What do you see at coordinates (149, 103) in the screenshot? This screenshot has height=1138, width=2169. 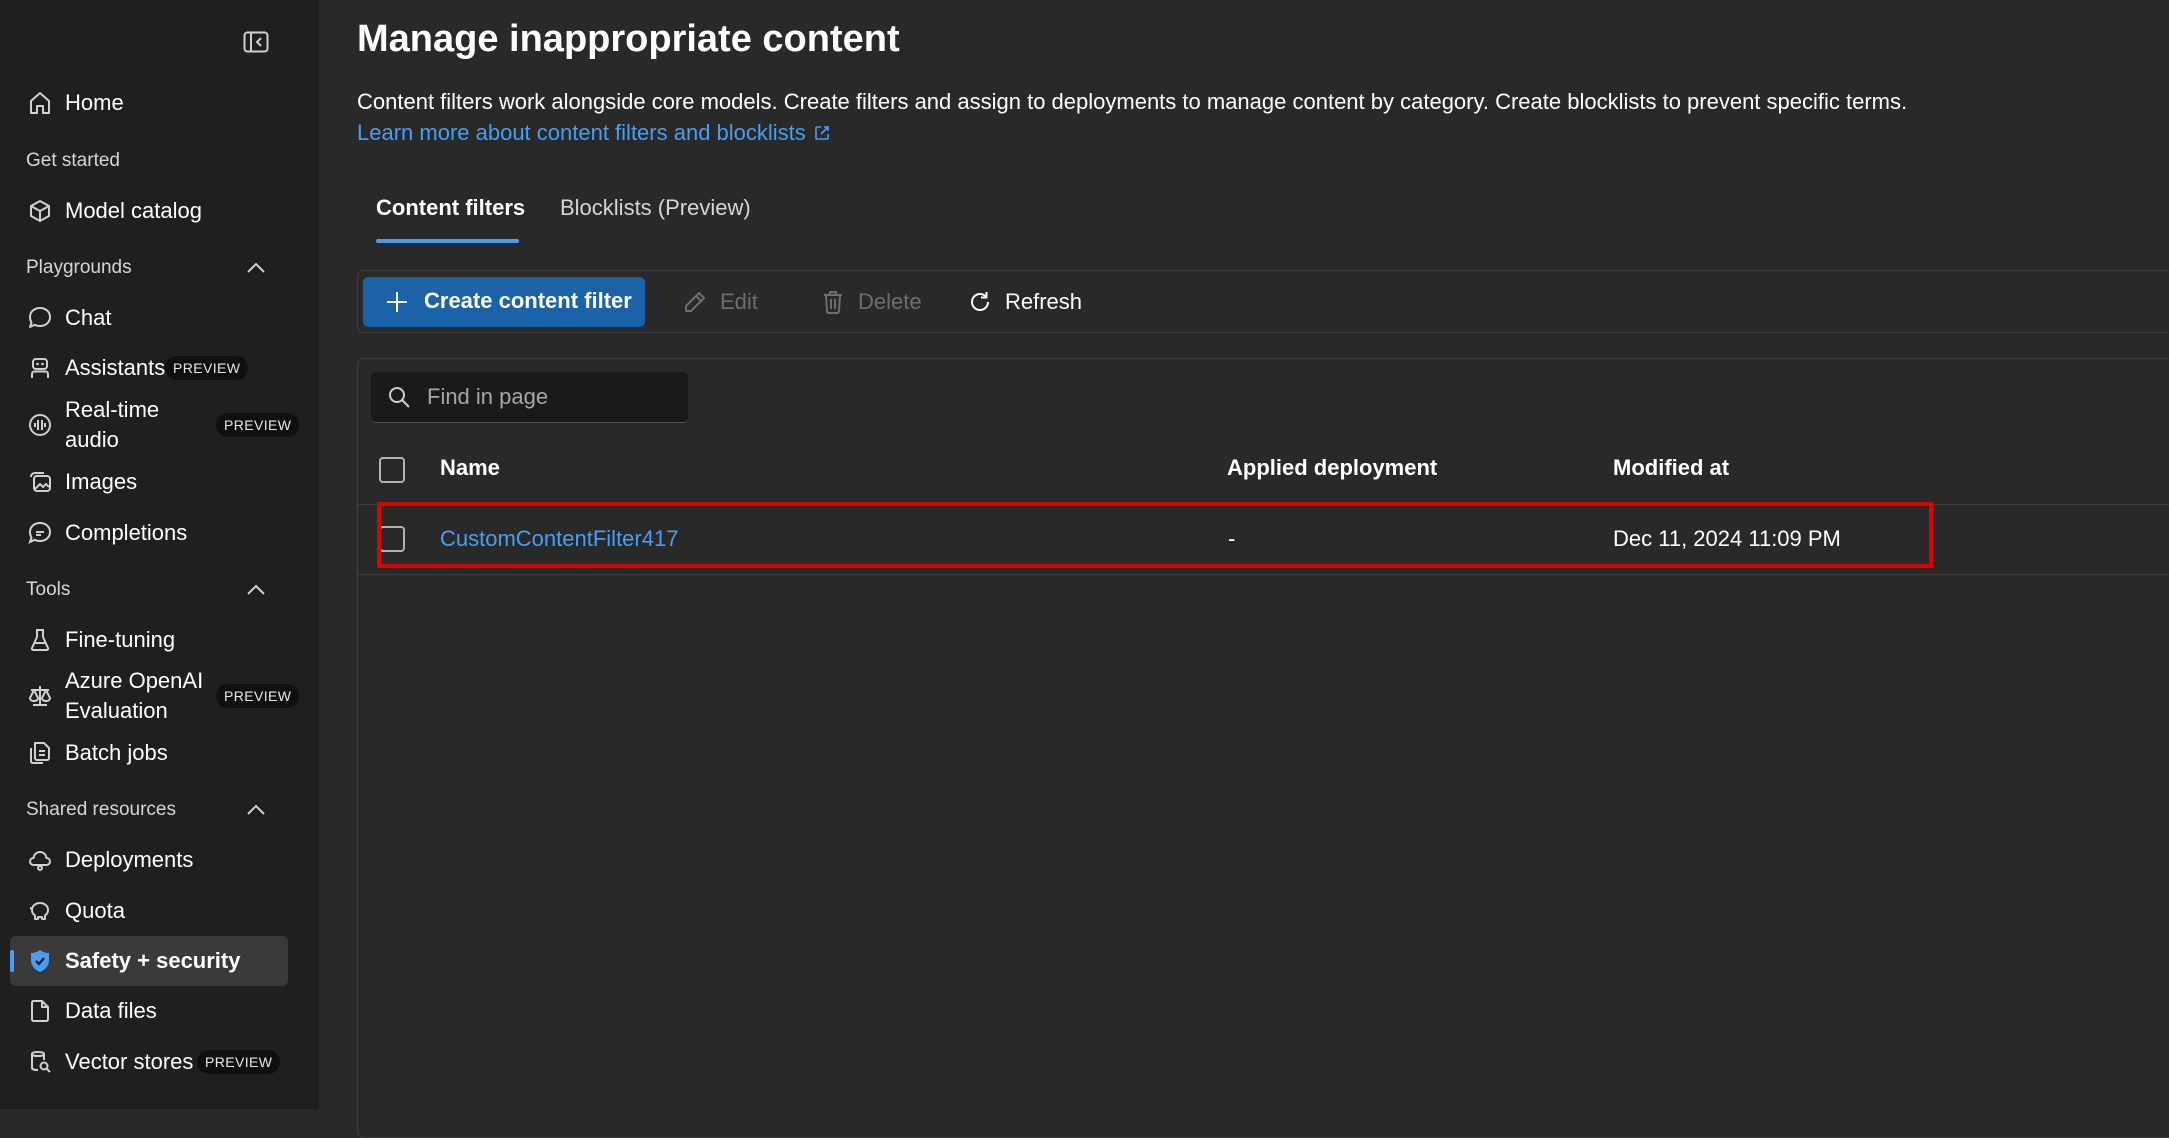 I see `sidebar-item-home: Home` at bounding box center [149, 103].